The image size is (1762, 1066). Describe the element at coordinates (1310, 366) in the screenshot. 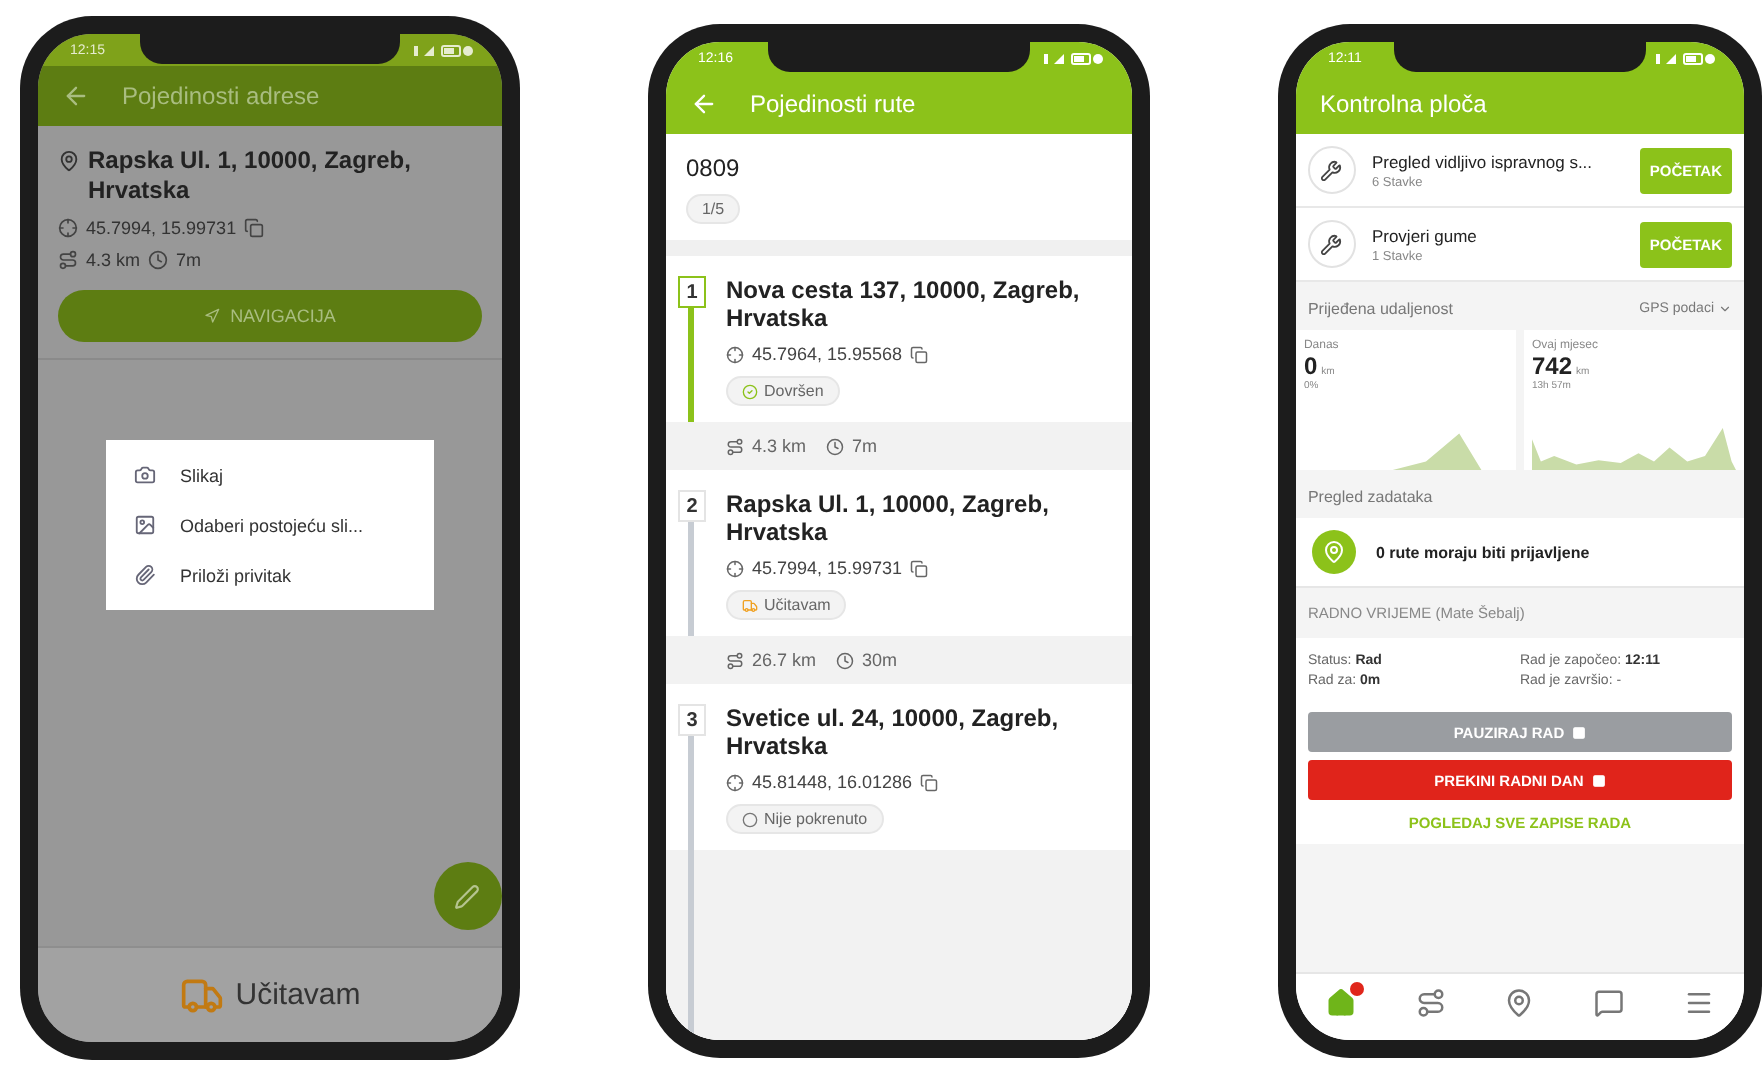

I see `distance-value: 0` at that location.